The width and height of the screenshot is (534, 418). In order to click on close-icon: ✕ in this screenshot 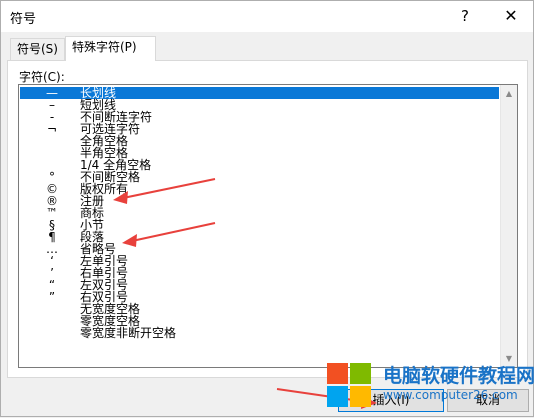, I will do `click(511, 16)`.